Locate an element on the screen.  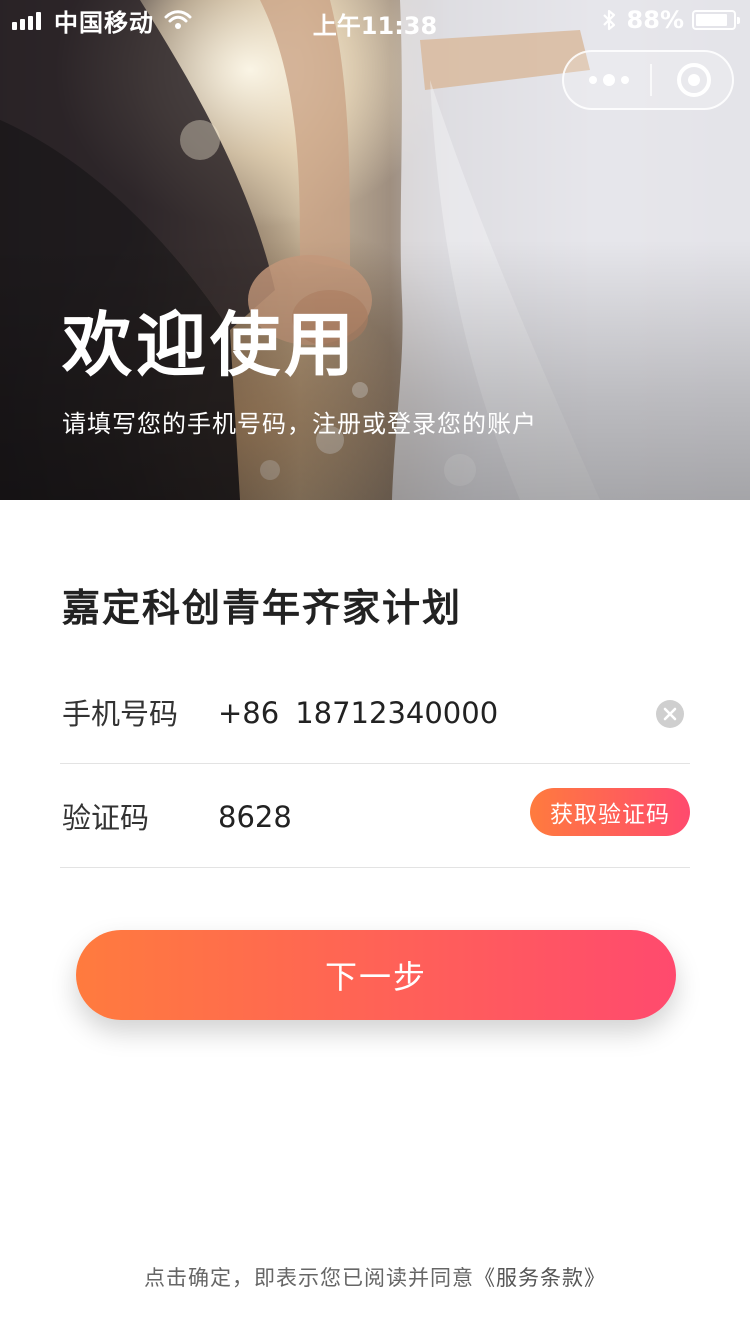
code-input: 8628 is located at coordinates (255, 817).